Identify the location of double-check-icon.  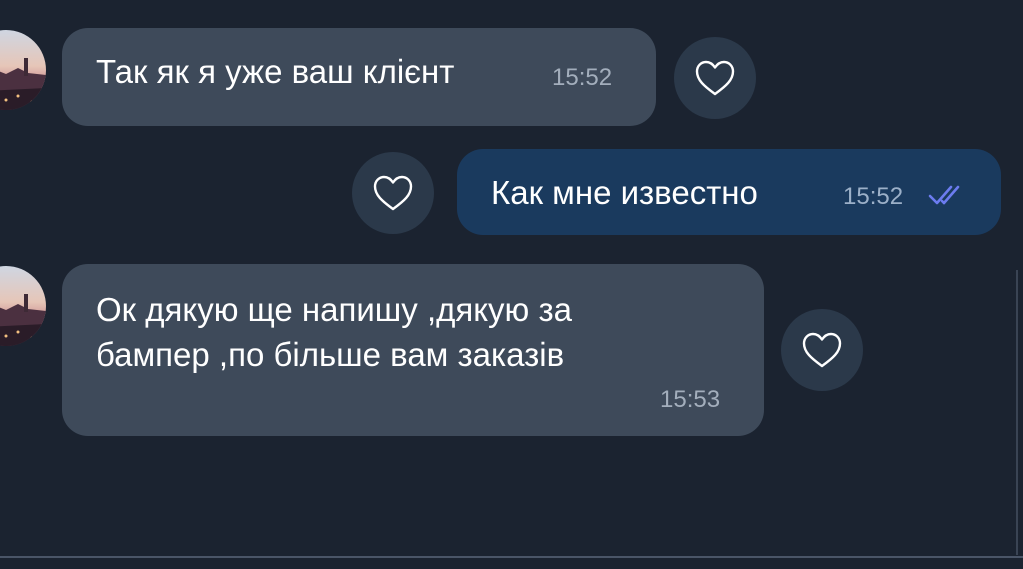
(944, 195).